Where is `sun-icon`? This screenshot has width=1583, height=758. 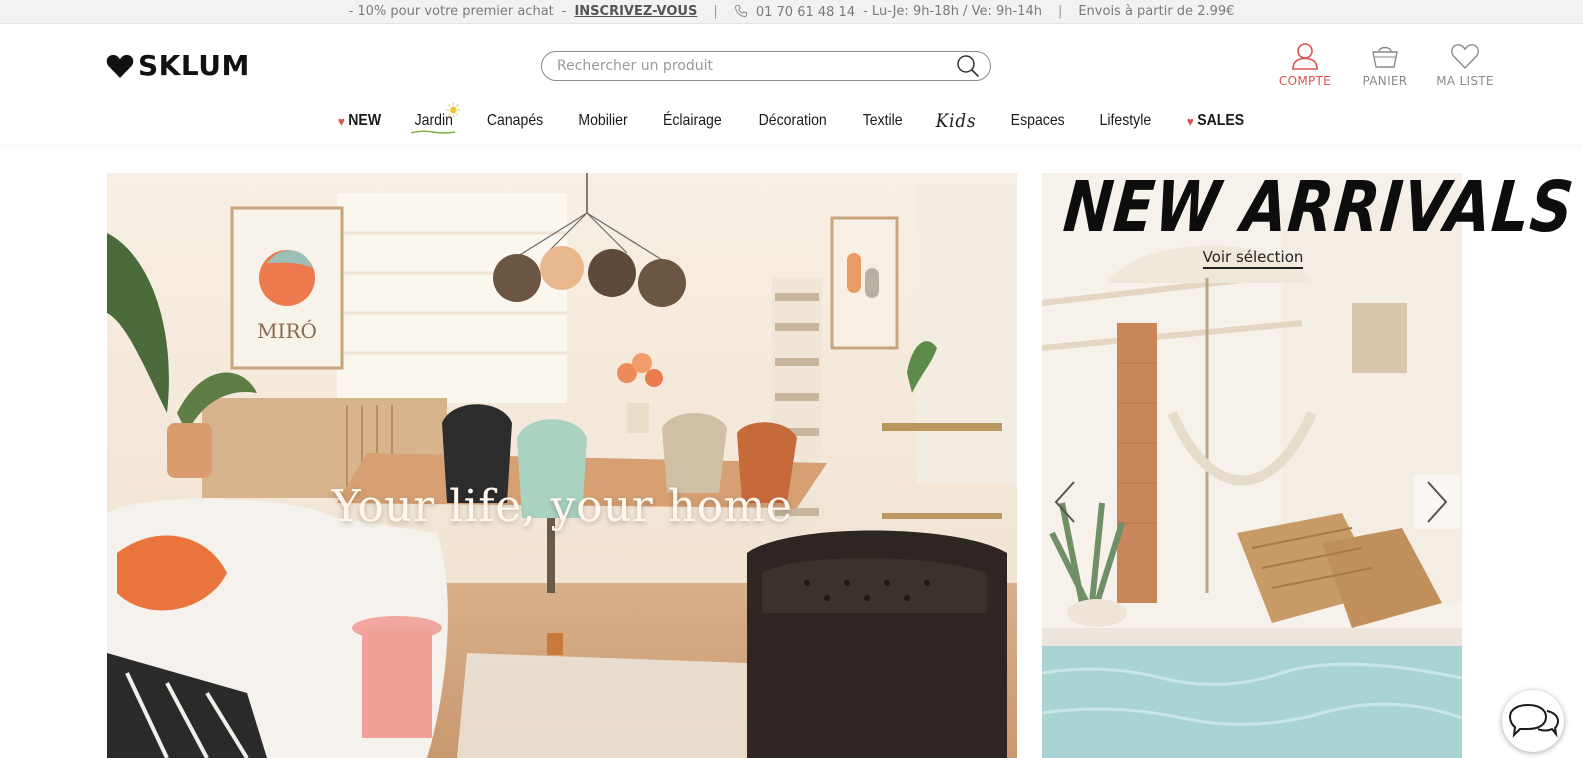
sun-icon is located at coordinates (453, 110).